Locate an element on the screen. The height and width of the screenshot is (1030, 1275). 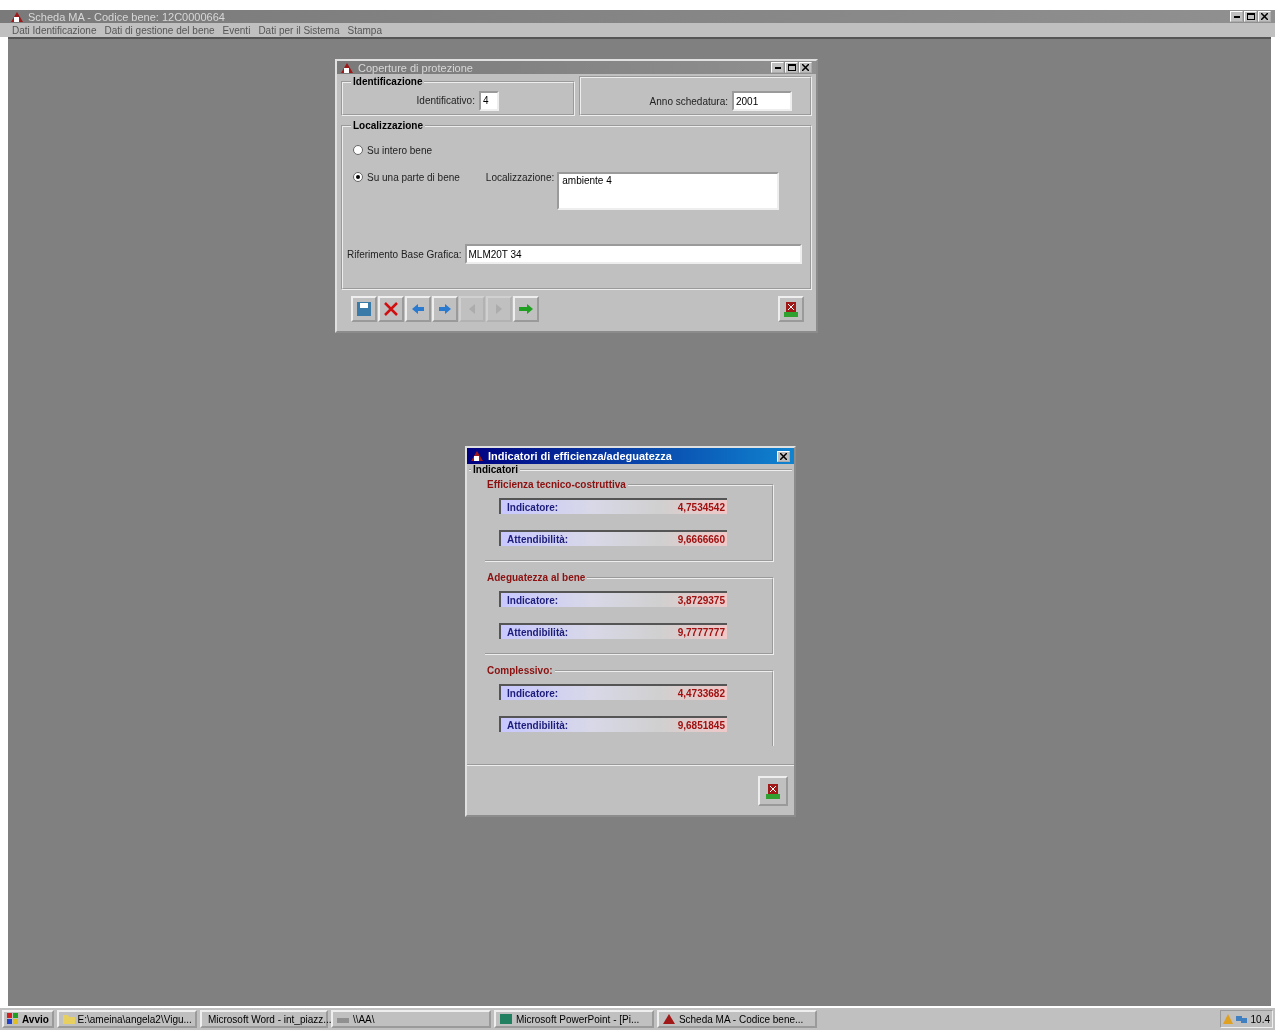
menu-item: Dati Identificazione is located at coordinates (54, 30).